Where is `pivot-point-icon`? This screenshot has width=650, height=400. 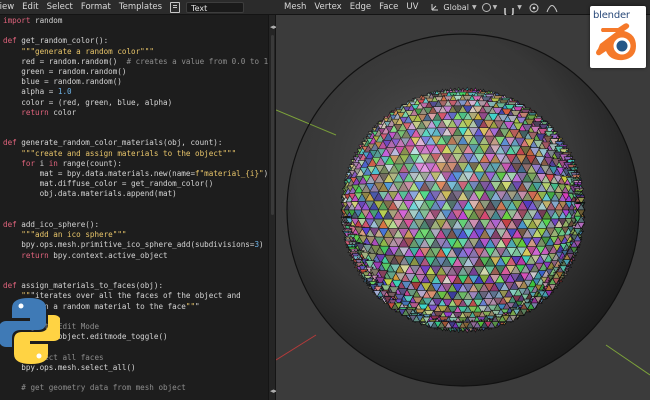
pivot-point-icon is located at coordinates (486, 7).